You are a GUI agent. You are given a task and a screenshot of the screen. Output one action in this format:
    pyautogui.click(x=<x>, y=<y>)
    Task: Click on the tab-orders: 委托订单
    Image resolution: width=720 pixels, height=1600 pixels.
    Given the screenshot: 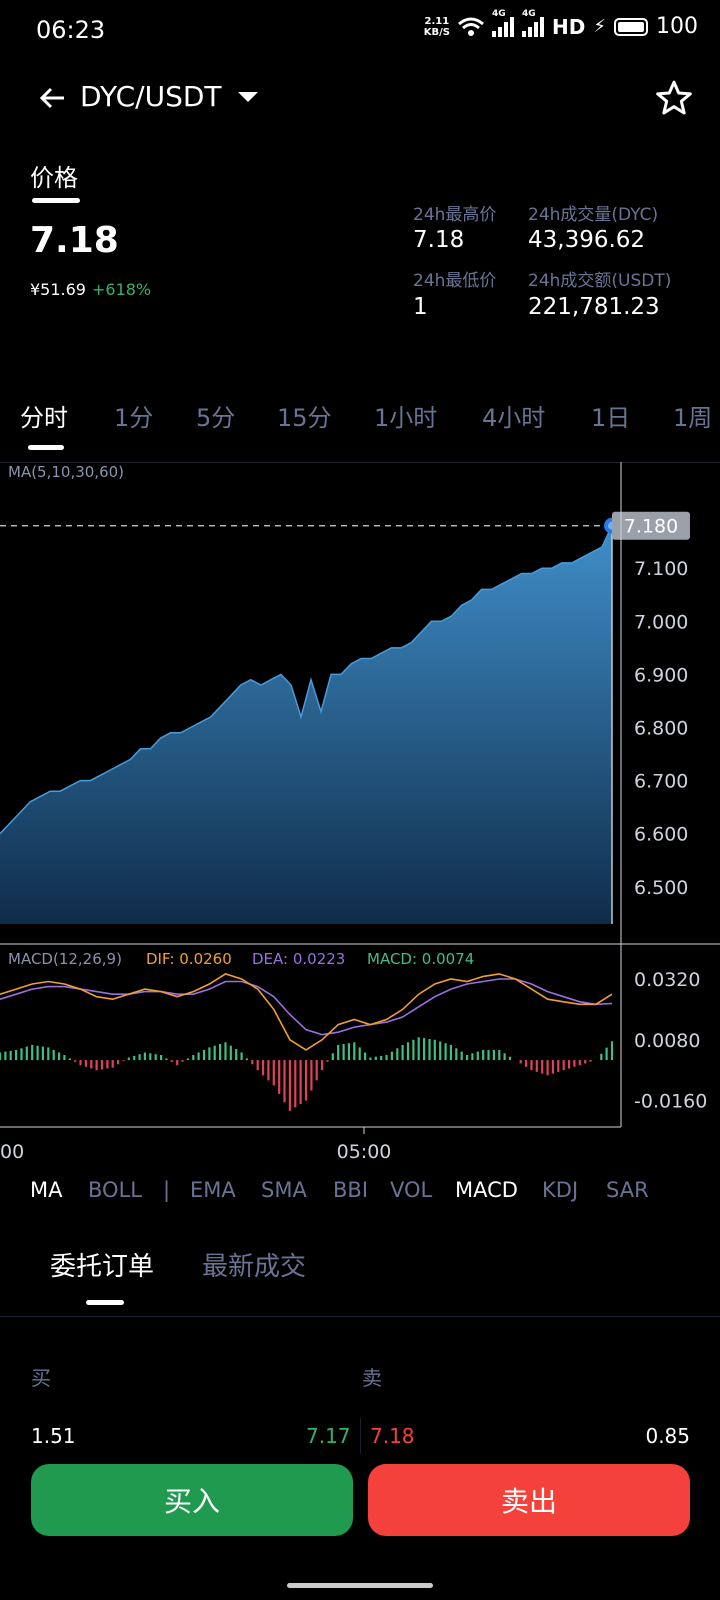 What is the action you would take?
    pyautogui.click(x=102, y=1264)
    